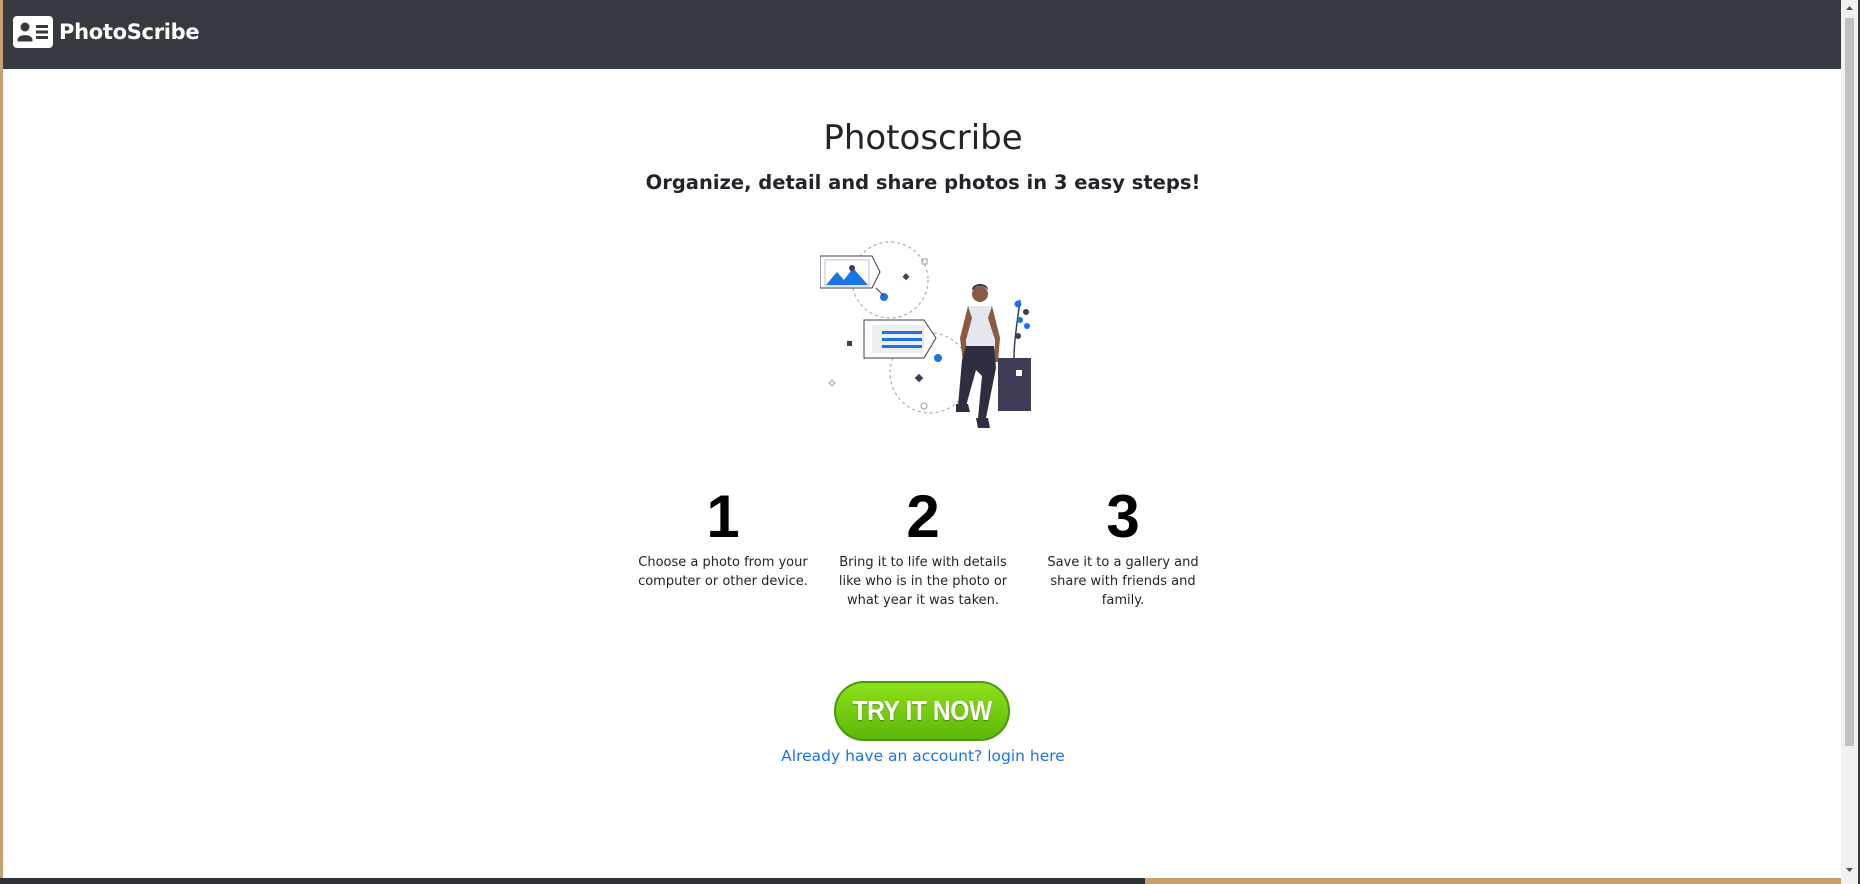 Image resolution: width=1860 pixels, height=884 pixels. Describe the element at coordinates (922, 34) in the screenshot. I see `top-navbar: PhotoScribe` at that location.